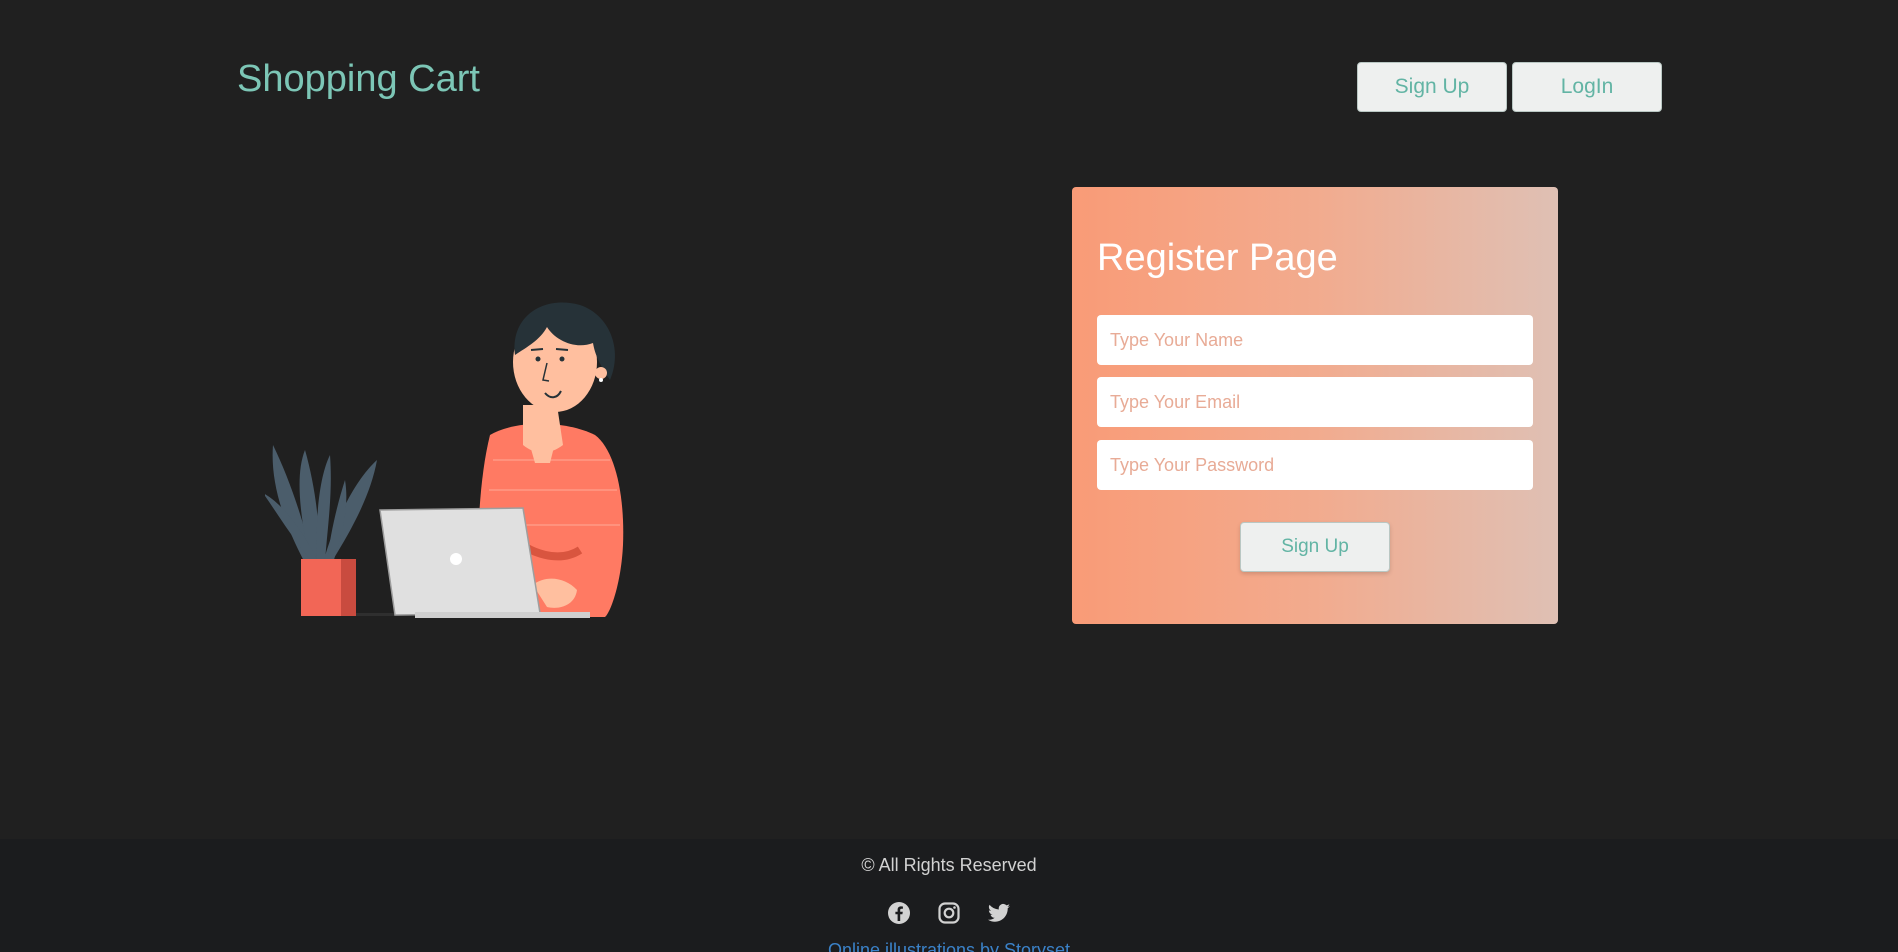 The image size is (1898, 952). I want to click on register-signup-button: Sign Up, so click(1315, 547).